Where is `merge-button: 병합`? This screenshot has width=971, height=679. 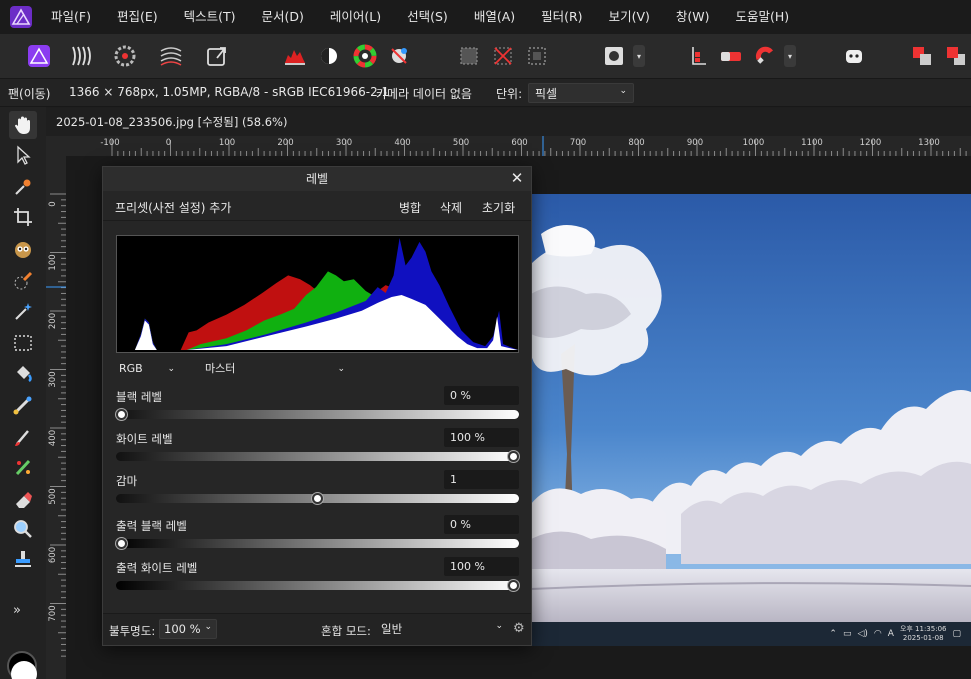 merge-button: 병합 is located at coordinates (410, 207).